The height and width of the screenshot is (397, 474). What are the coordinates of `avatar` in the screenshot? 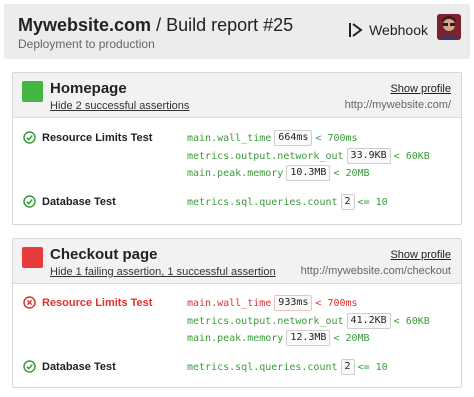 It's located at (449, 27).